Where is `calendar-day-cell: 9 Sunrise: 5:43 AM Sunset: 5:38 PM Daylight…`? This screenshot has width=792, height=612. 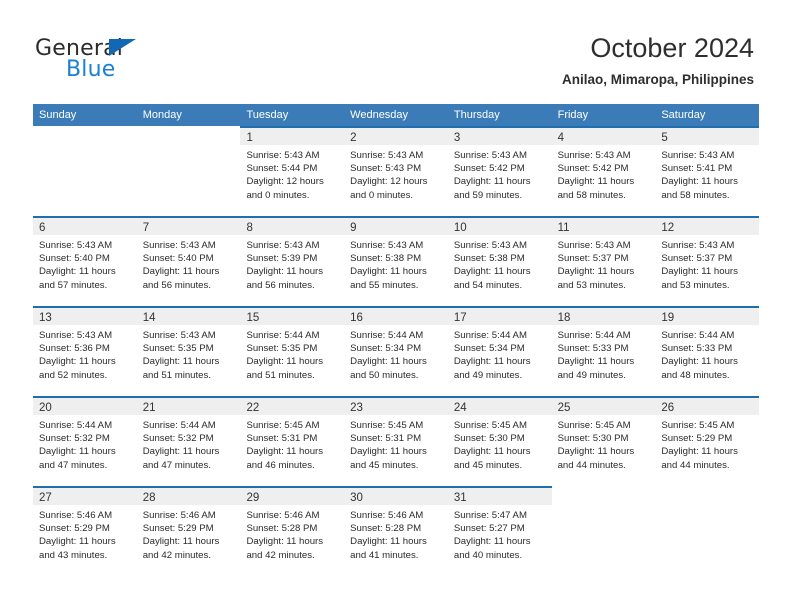 calendar-day-cell: 9 Sunrise: 5:43 AM Sunset: 5:38 PM Daylight… is located at coordinates (396, 261).